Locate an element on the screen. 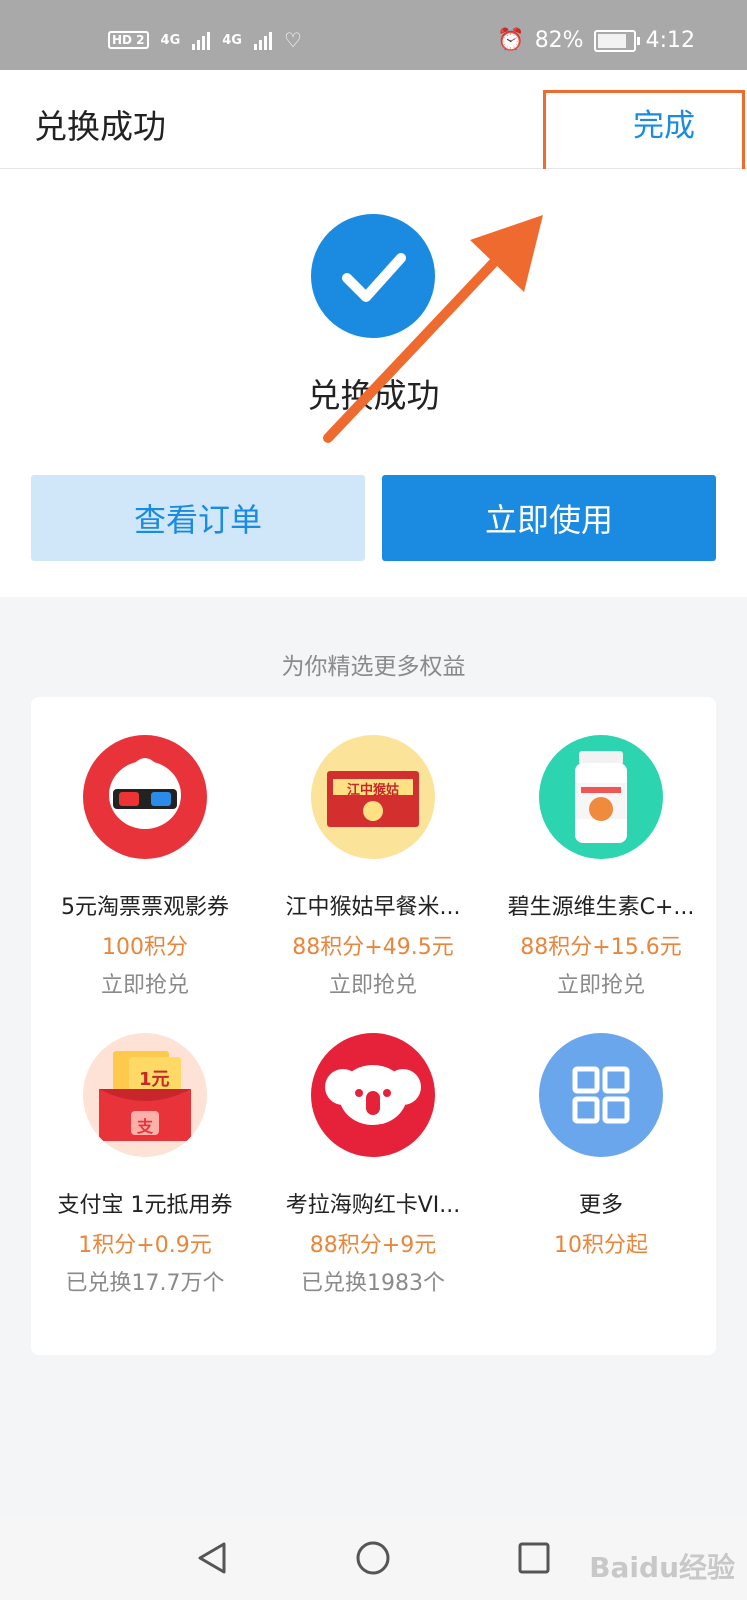 The height and width of the screenshot is (1600, 747). item-name: 更多 is located at coordinates (600, 1205).